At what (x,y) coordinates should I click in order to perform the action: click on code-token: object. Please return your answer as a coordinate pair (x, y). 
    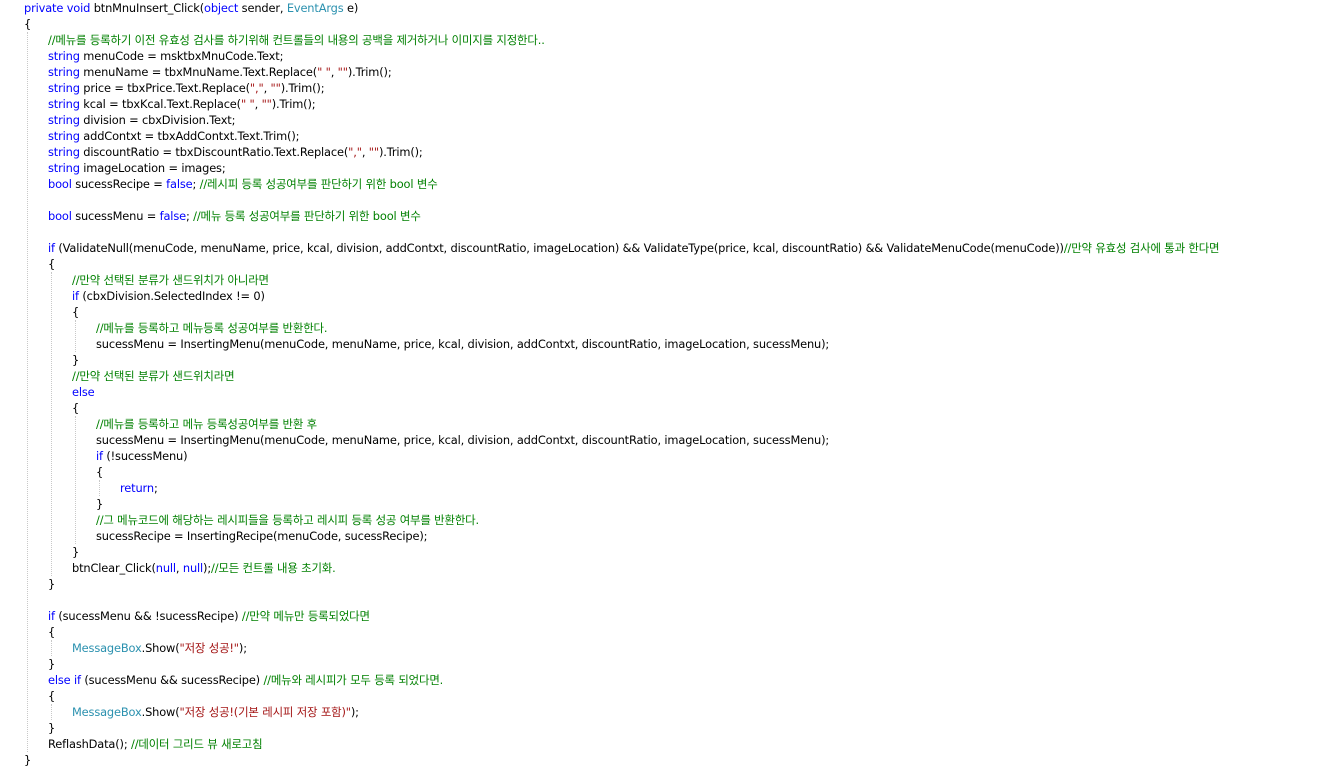
    Looking at the image, I should click on (221, 8).